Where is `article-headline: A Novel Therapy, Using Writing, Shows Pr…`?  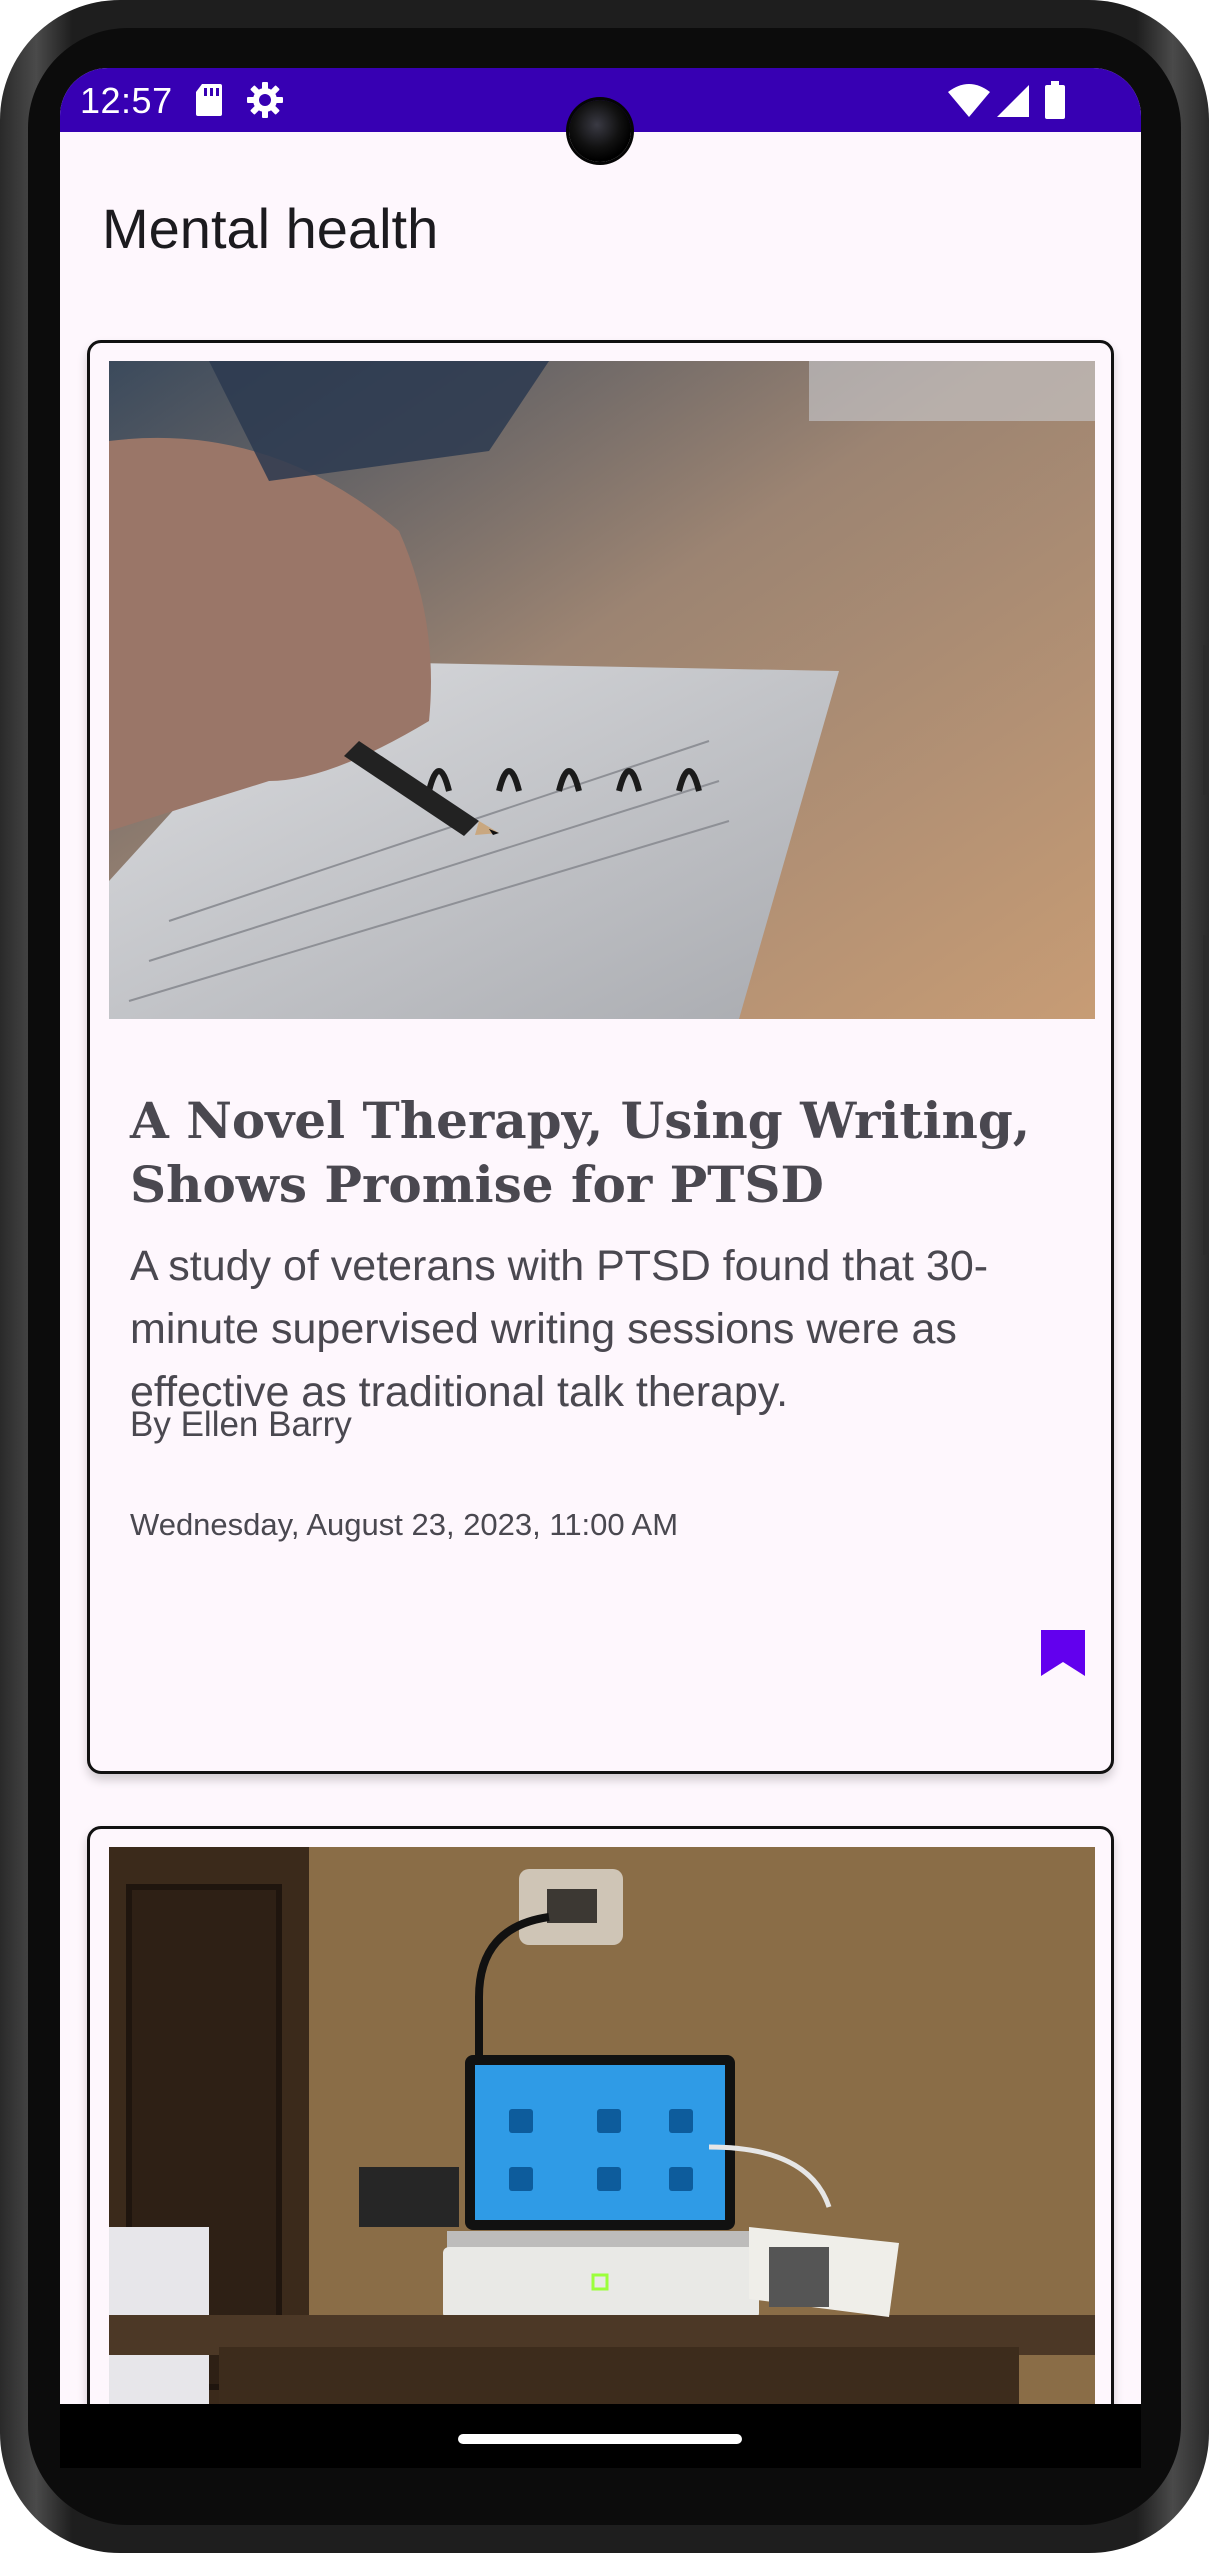 article-headline: A Novel Therapy, Using Writing, Shows Pr… is located at coordinates (610, 1153).